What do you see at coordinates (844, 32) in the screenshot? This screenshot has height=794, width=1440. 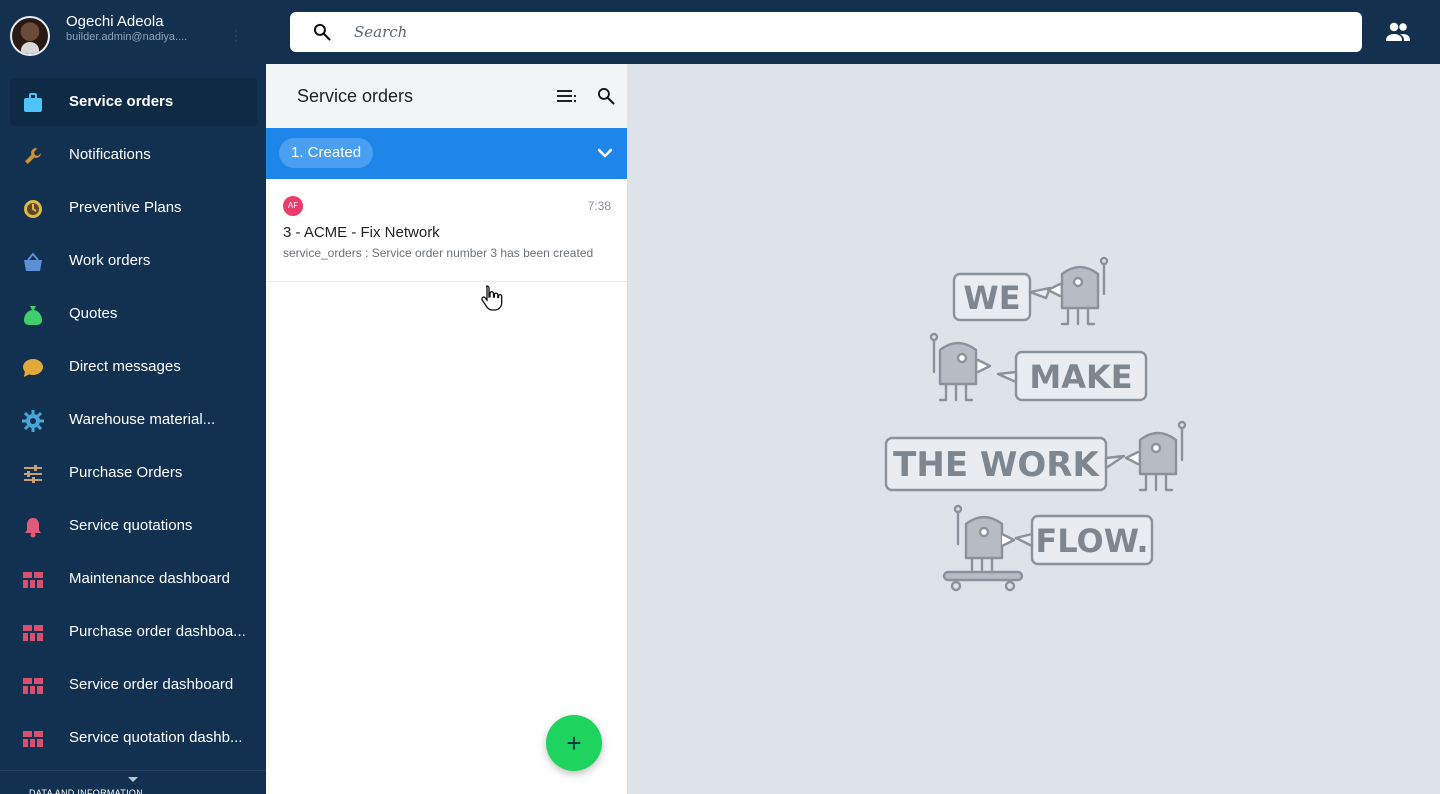 I see `search-input` at bounding box center [844, 32].